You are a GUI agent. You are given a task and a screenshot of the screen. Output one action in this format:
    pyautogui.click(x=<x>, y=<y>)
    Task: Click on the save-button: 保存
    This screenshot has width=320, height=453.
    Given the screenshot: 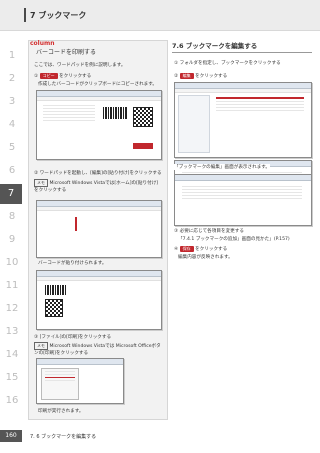 What is the action you would take?
    pyautogui.click(x=186, y=249)
    